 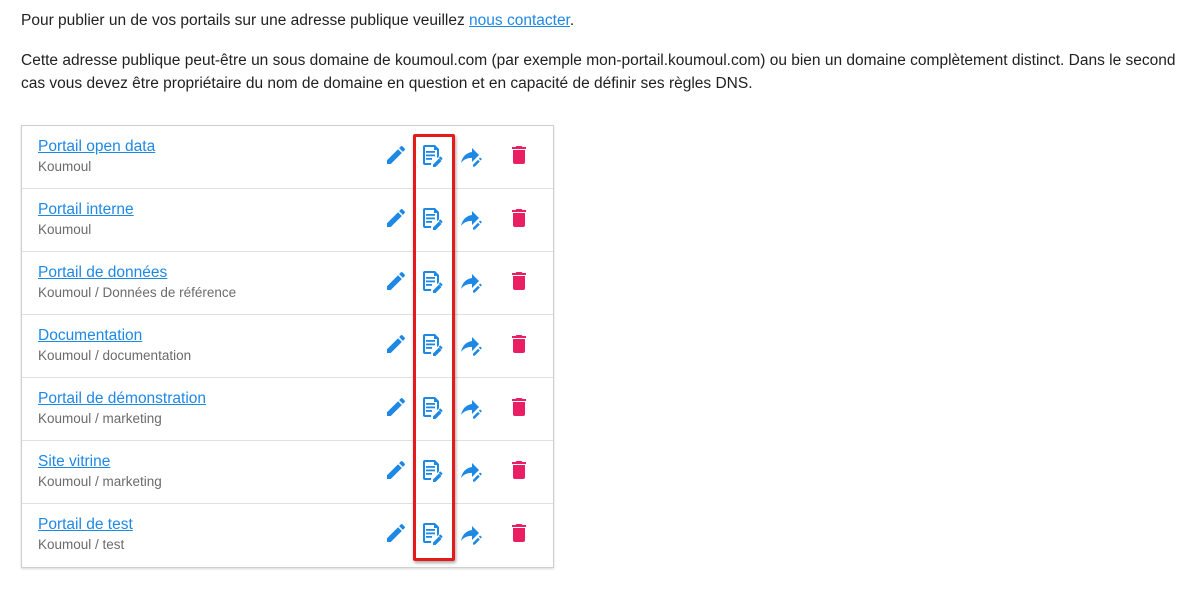 What do you see at coordinates (287, 535) in the screenshot?
I see `portal-row: Portail de test Koumoul / test` at bounding box center [287, 535].